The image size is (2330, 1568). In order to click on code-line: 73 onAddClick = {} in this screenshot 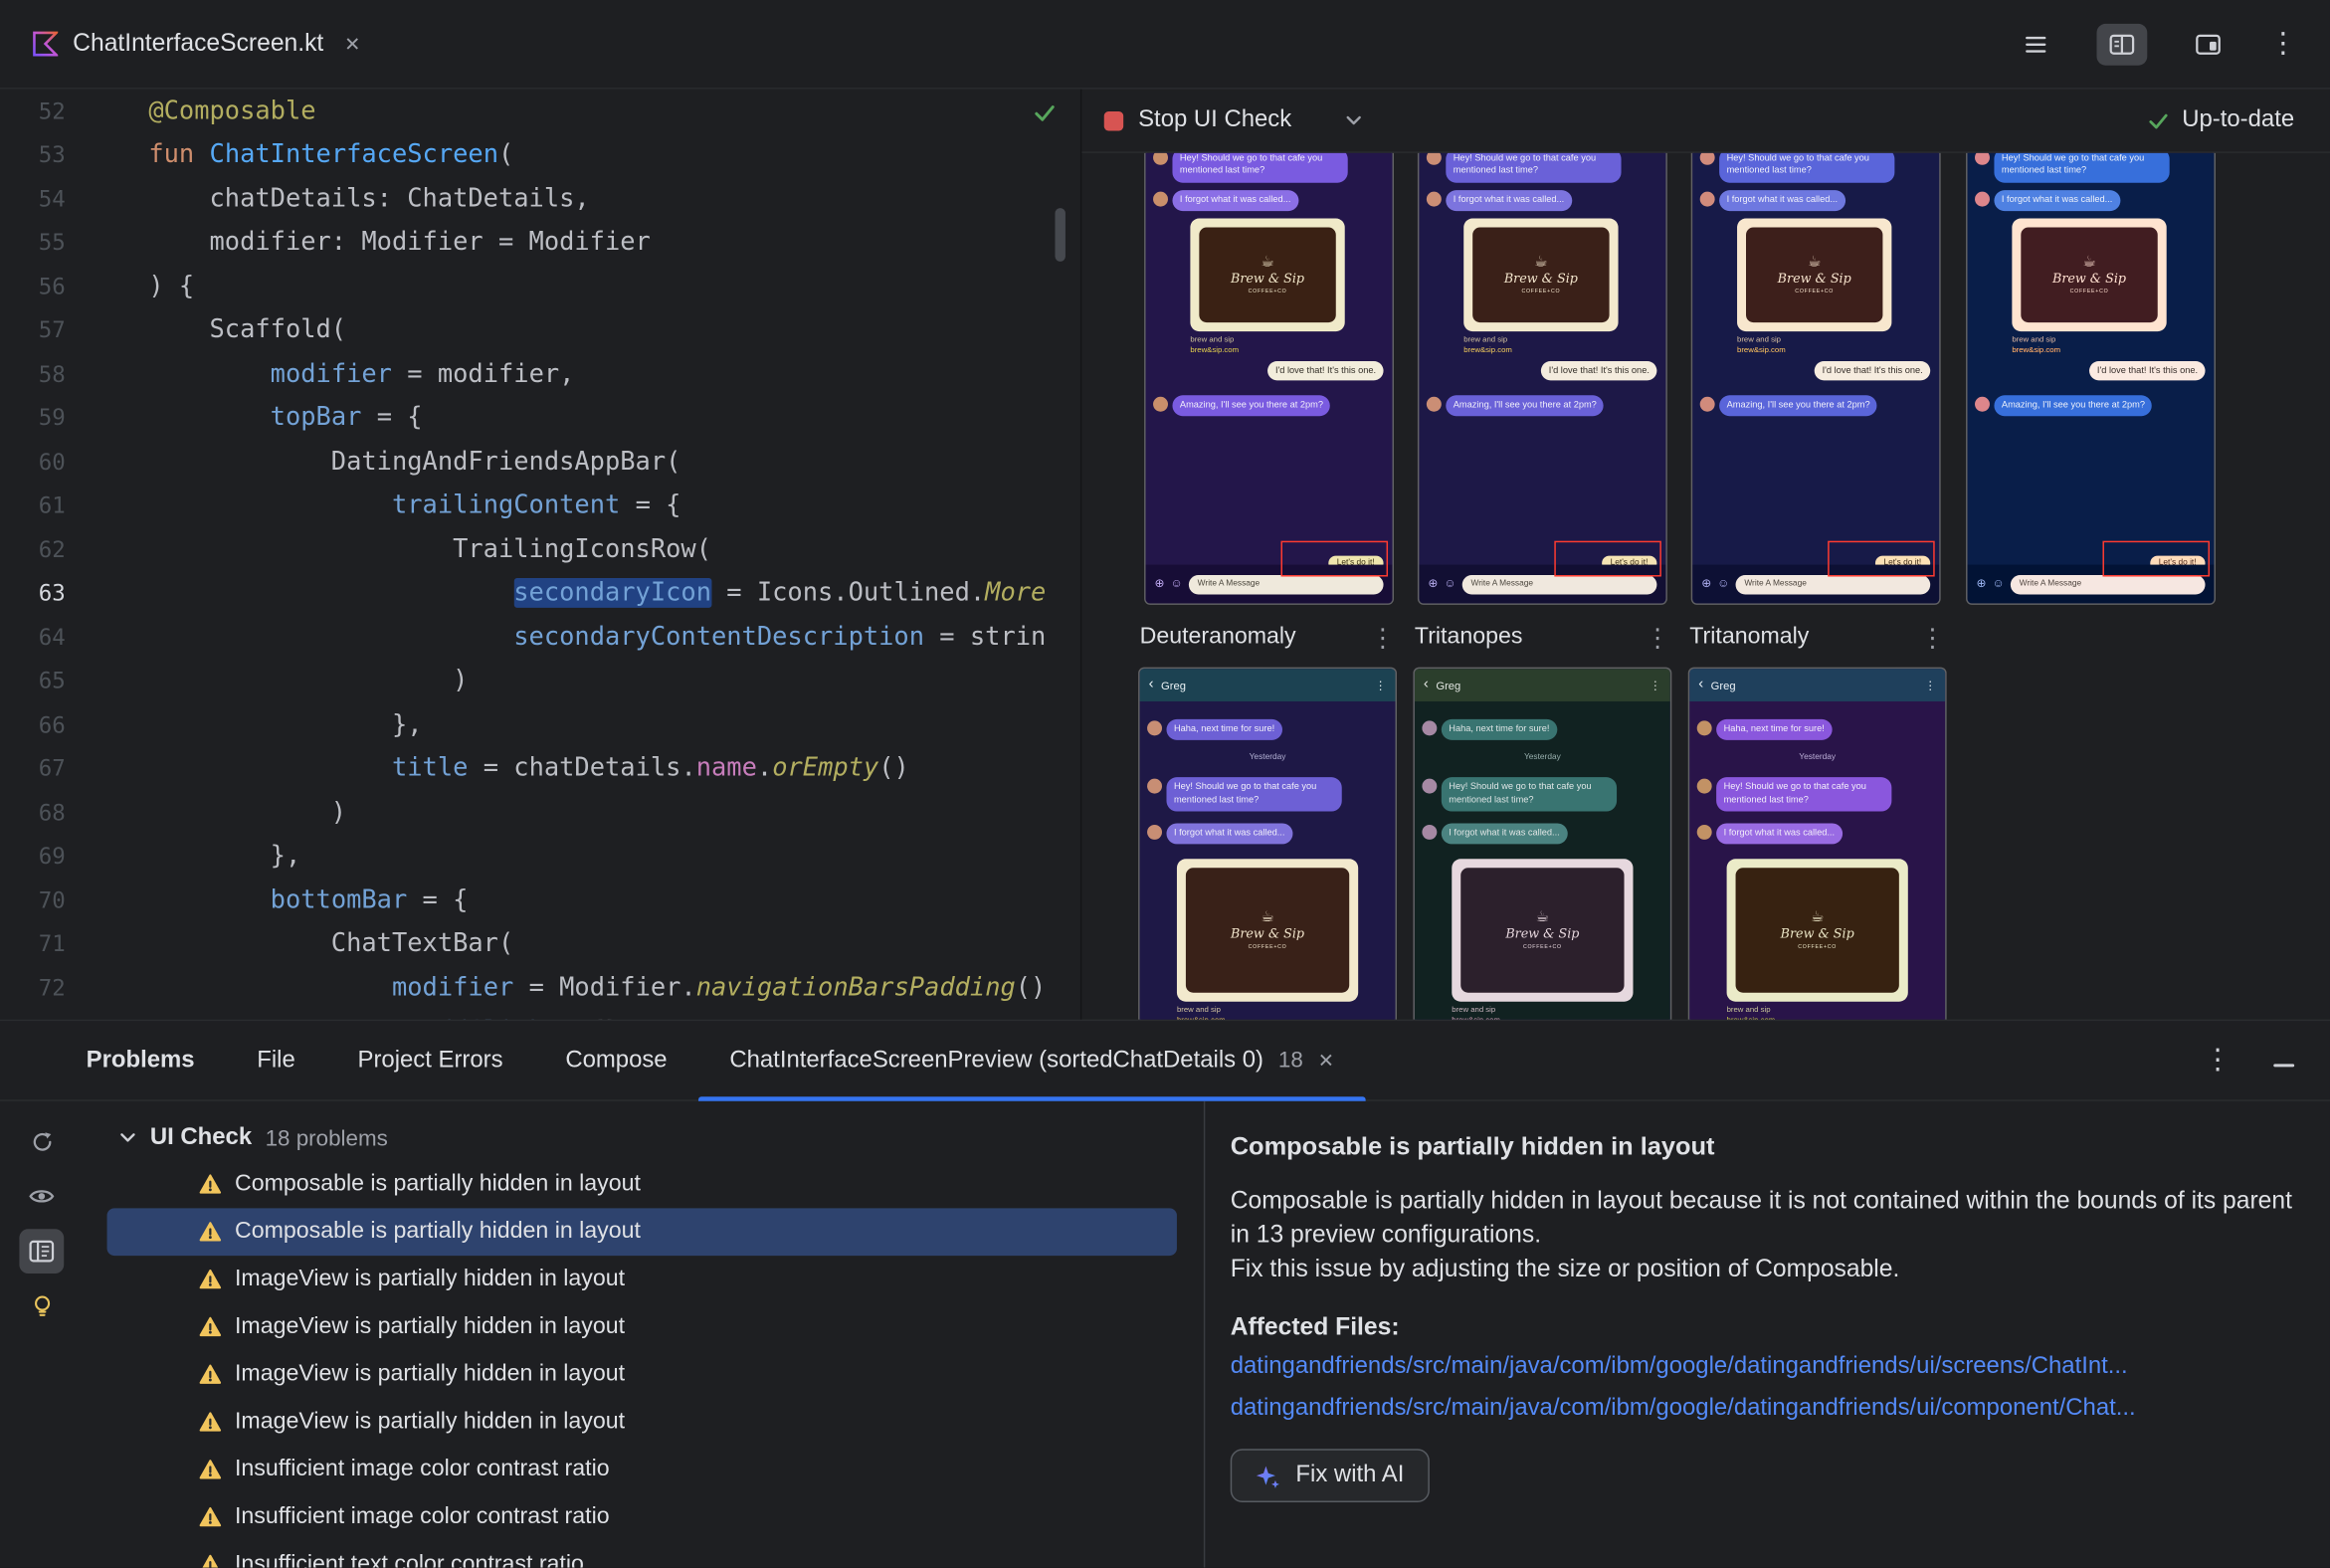, I will do `click(540, 1015)`.